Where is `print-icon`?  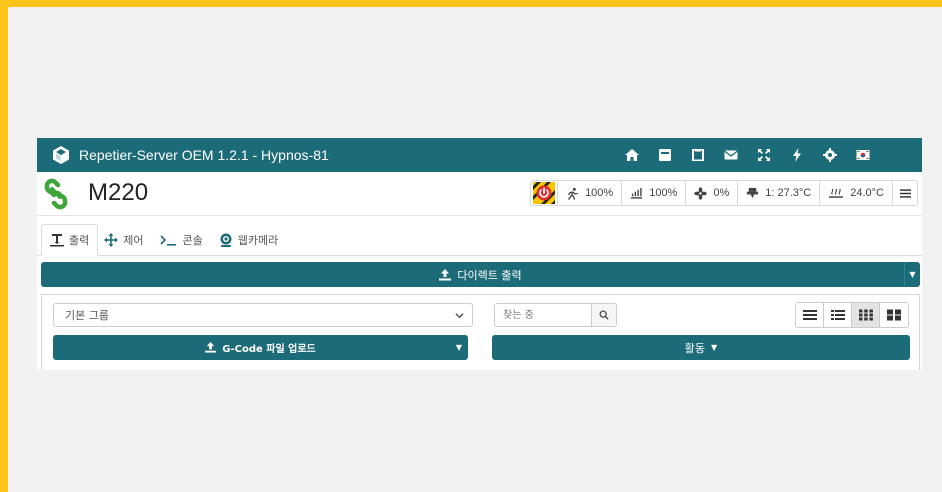
print-icon is located at coordinates (57, 240).